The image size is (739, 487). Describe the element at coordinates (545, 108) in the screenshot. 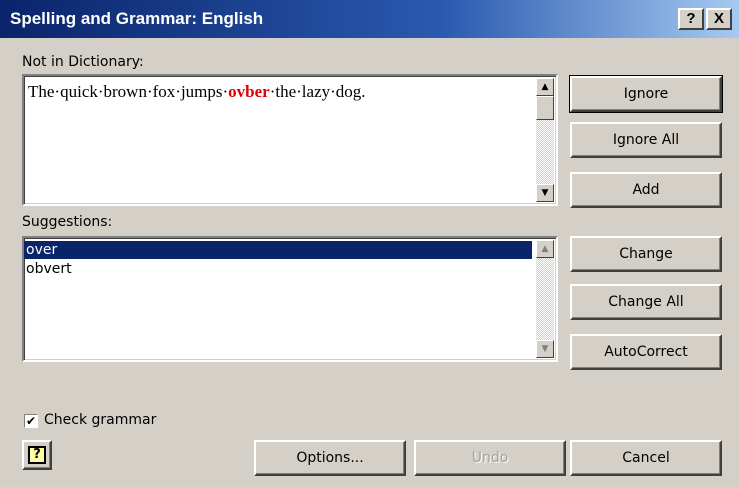

I see `scroll-thumb` at that location.